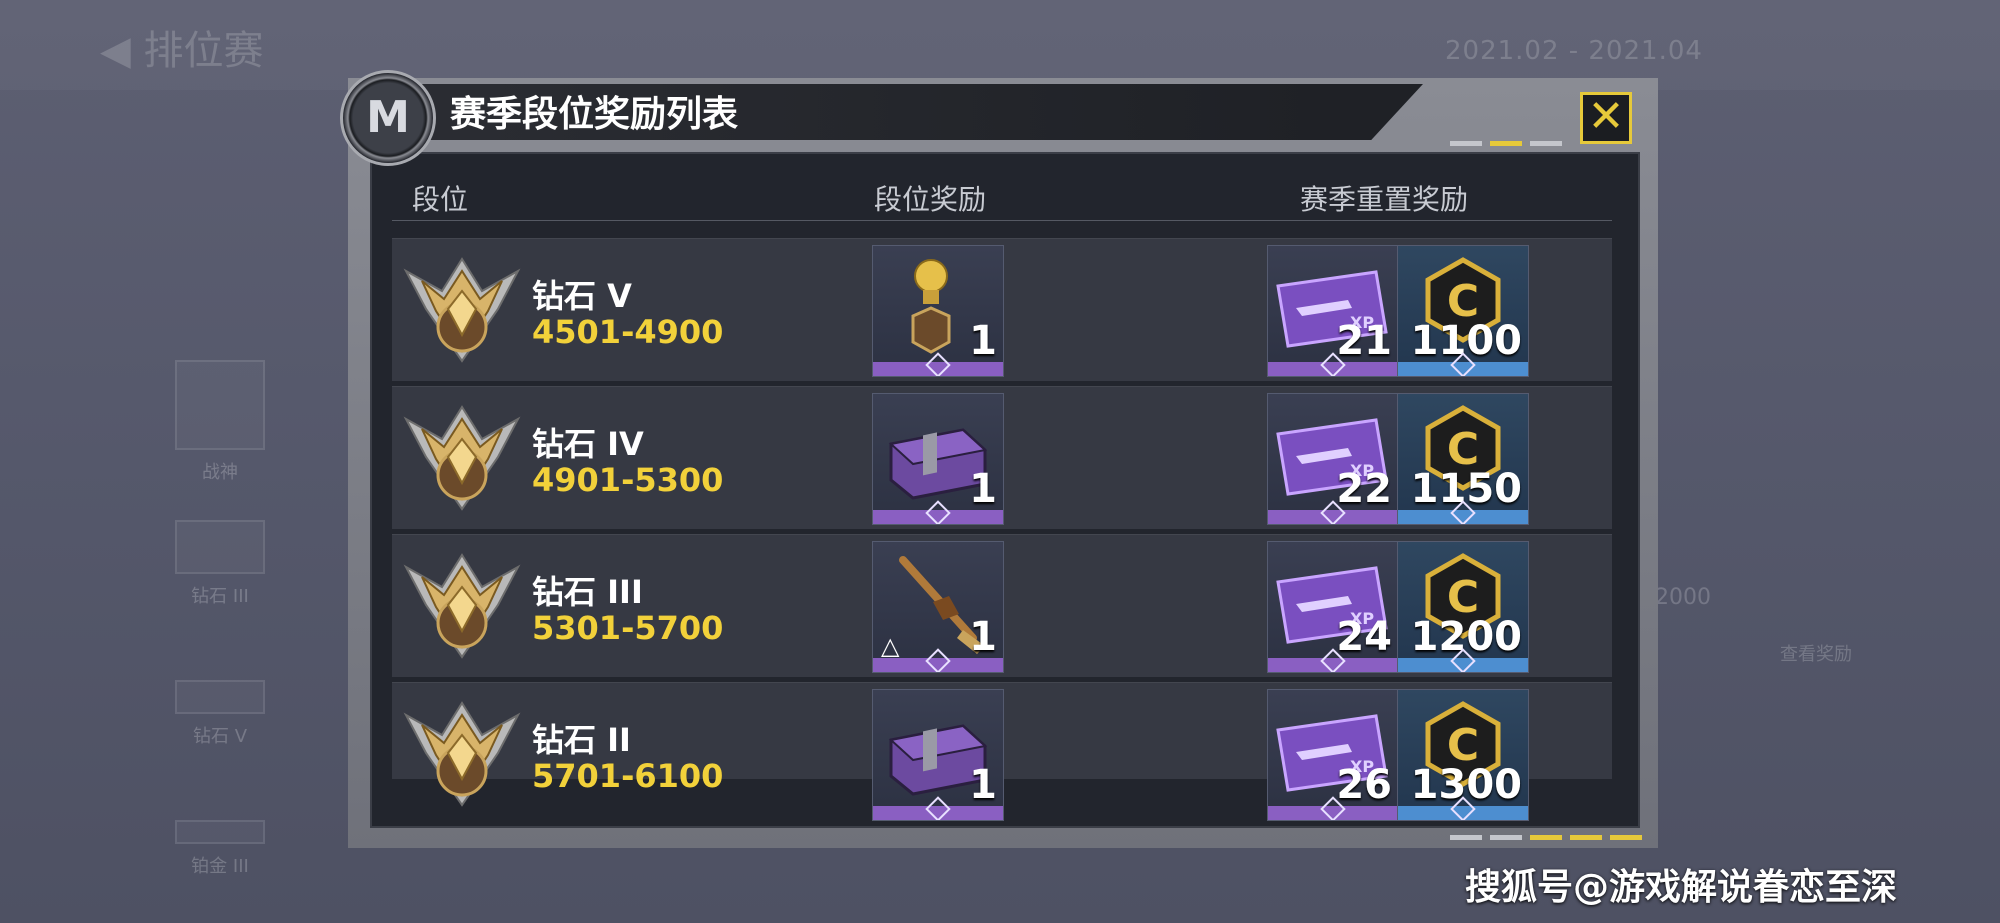 The height and width of the screenshot is (923, 2000). I want to click on xp-card-qty: 22, so click(1364, 489).